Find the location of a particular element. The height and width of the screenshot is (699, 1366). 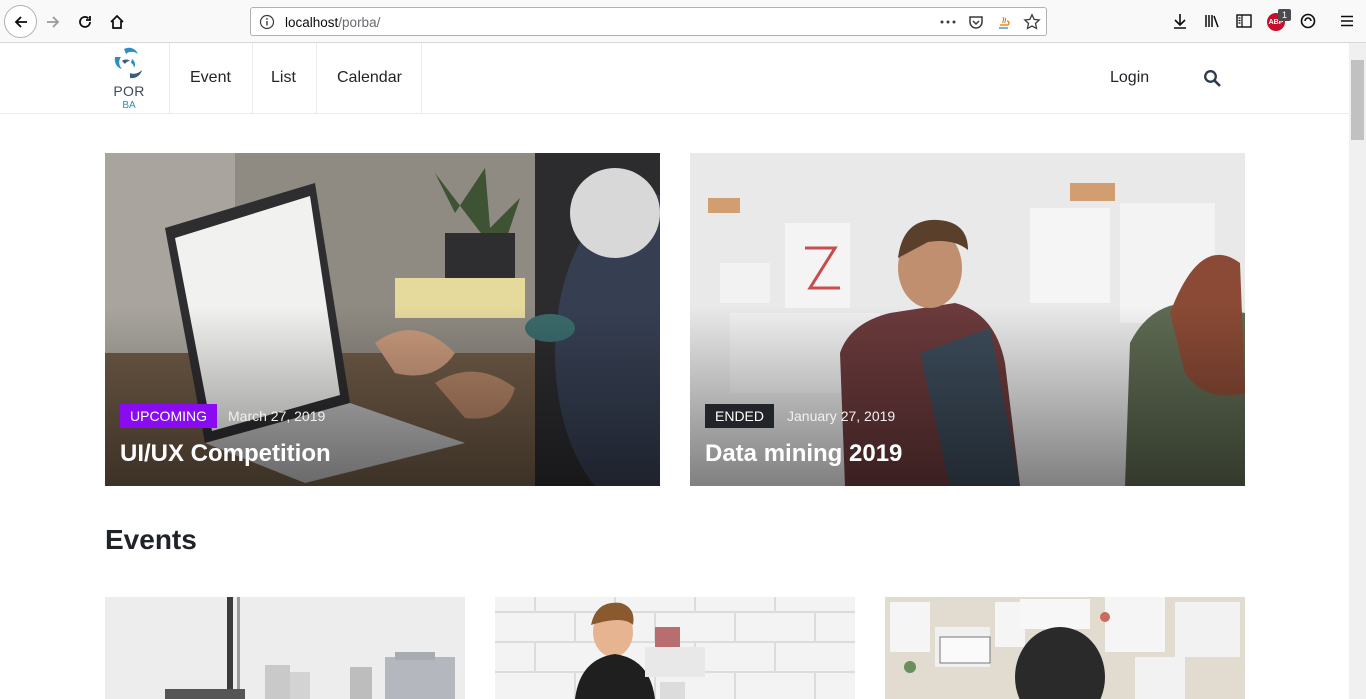

event-title-link: Data mining 2019 is located at coordinates (803, 454).